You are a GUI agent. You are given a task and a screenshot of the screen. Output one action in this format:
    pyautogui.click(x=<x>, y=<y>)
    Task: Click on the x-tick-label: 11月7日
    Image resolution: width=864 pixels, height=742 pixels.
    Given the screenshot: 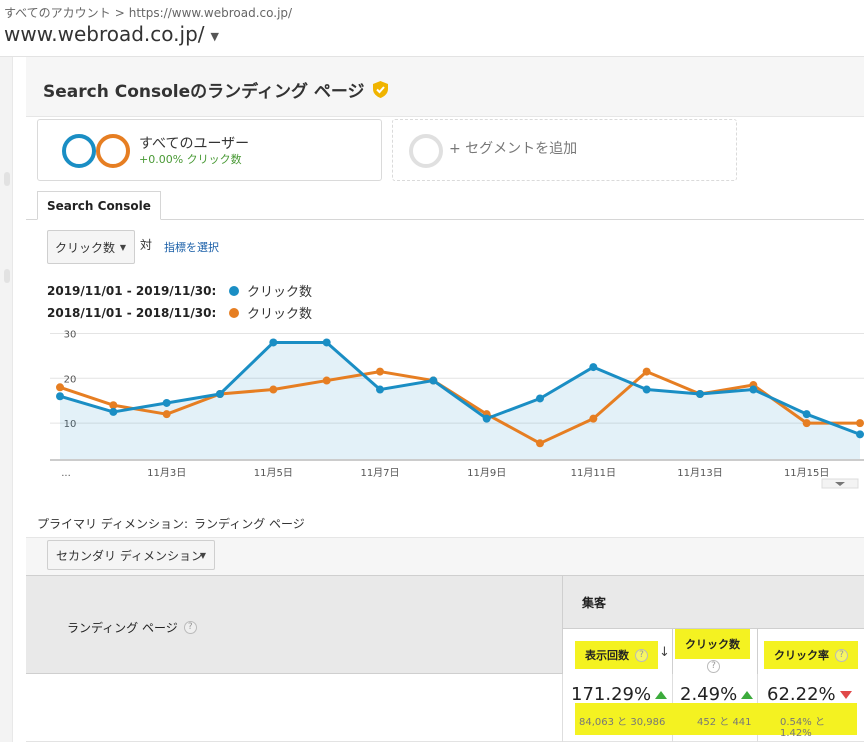 What is the action you would take?
    pyautogui.click(x=379, y=473)
    